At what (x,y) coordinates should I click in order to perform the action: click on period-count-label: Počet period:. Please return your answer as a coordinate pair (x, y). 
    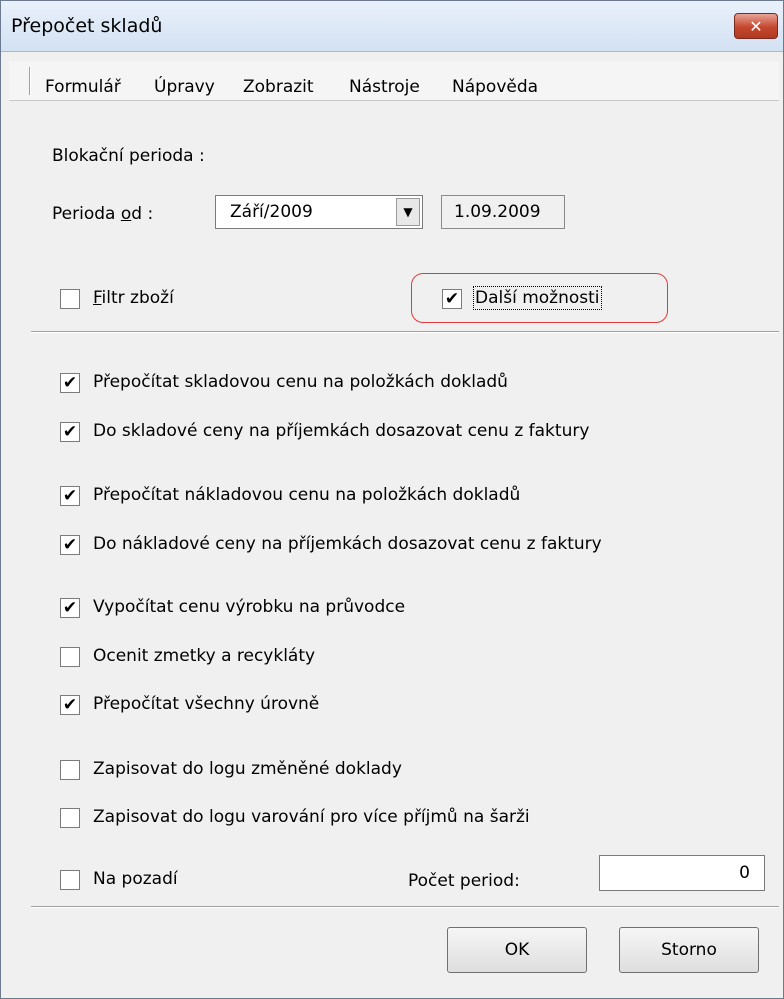
    Looking at the image, I should click on (464, 881).